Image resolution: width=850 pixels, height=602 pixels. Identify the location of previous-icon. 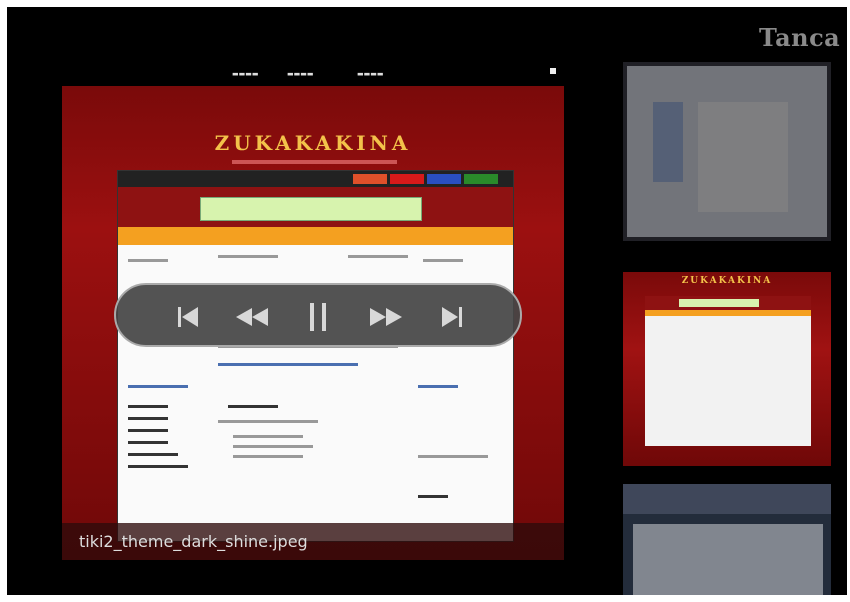
(188, 317).